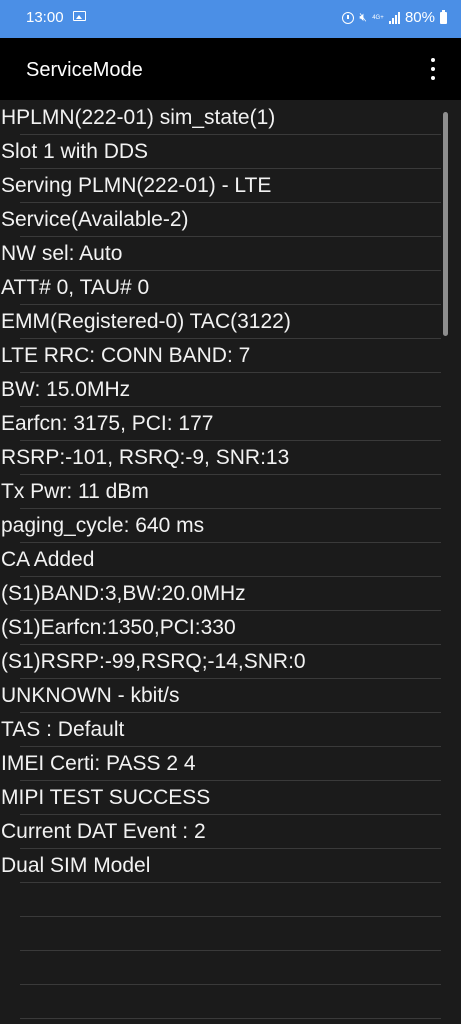 The width and height of the screenshot is (461, 1024). What do you see at coordinates (145, 457) in the screenshot?
I see `list-item: RSRP:-101, RSRQ:-9, SNR:13` at bounding box center [145, 457].